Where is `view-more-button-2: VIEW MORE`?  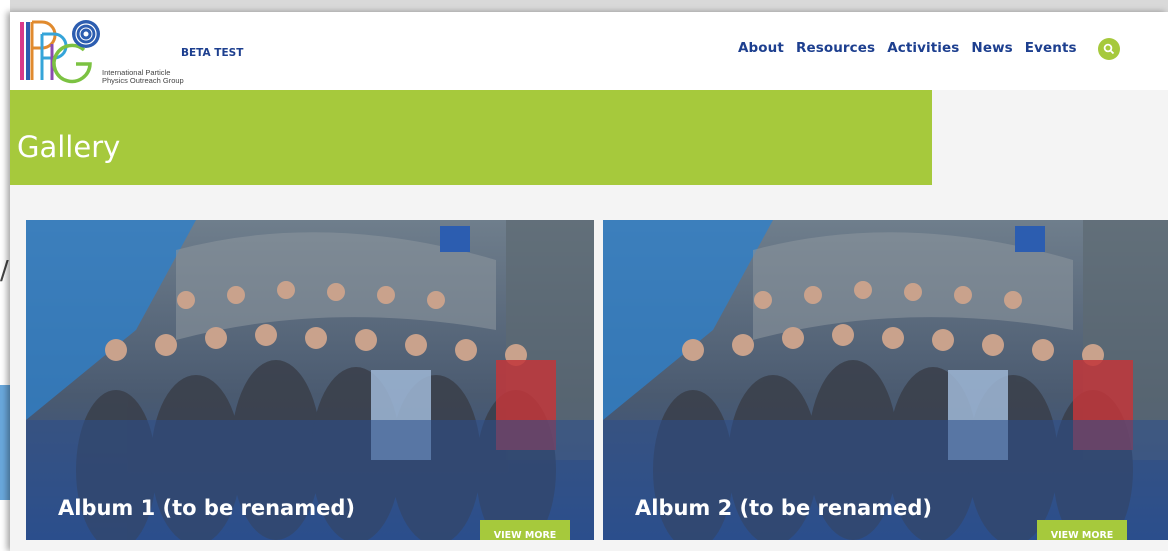
view-more-button-2: VIEW MORE is located at coordinates (1082, 530).